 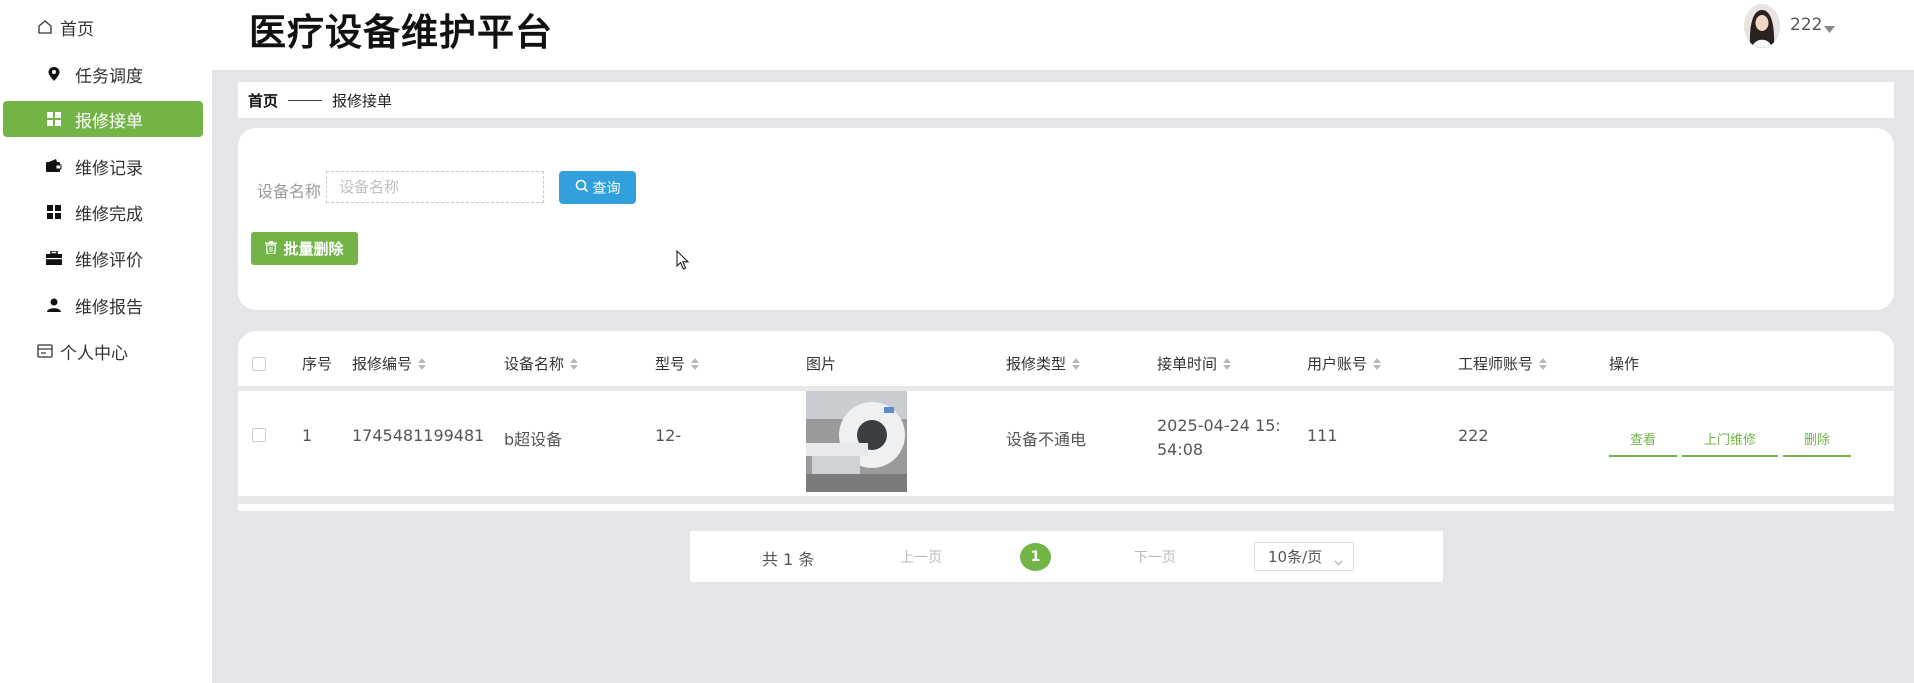 What do you see at coordinates (109, 260) in the screenshot?
I see `sidebar-item-label: 维修评价` at bounding box center [109, 260].